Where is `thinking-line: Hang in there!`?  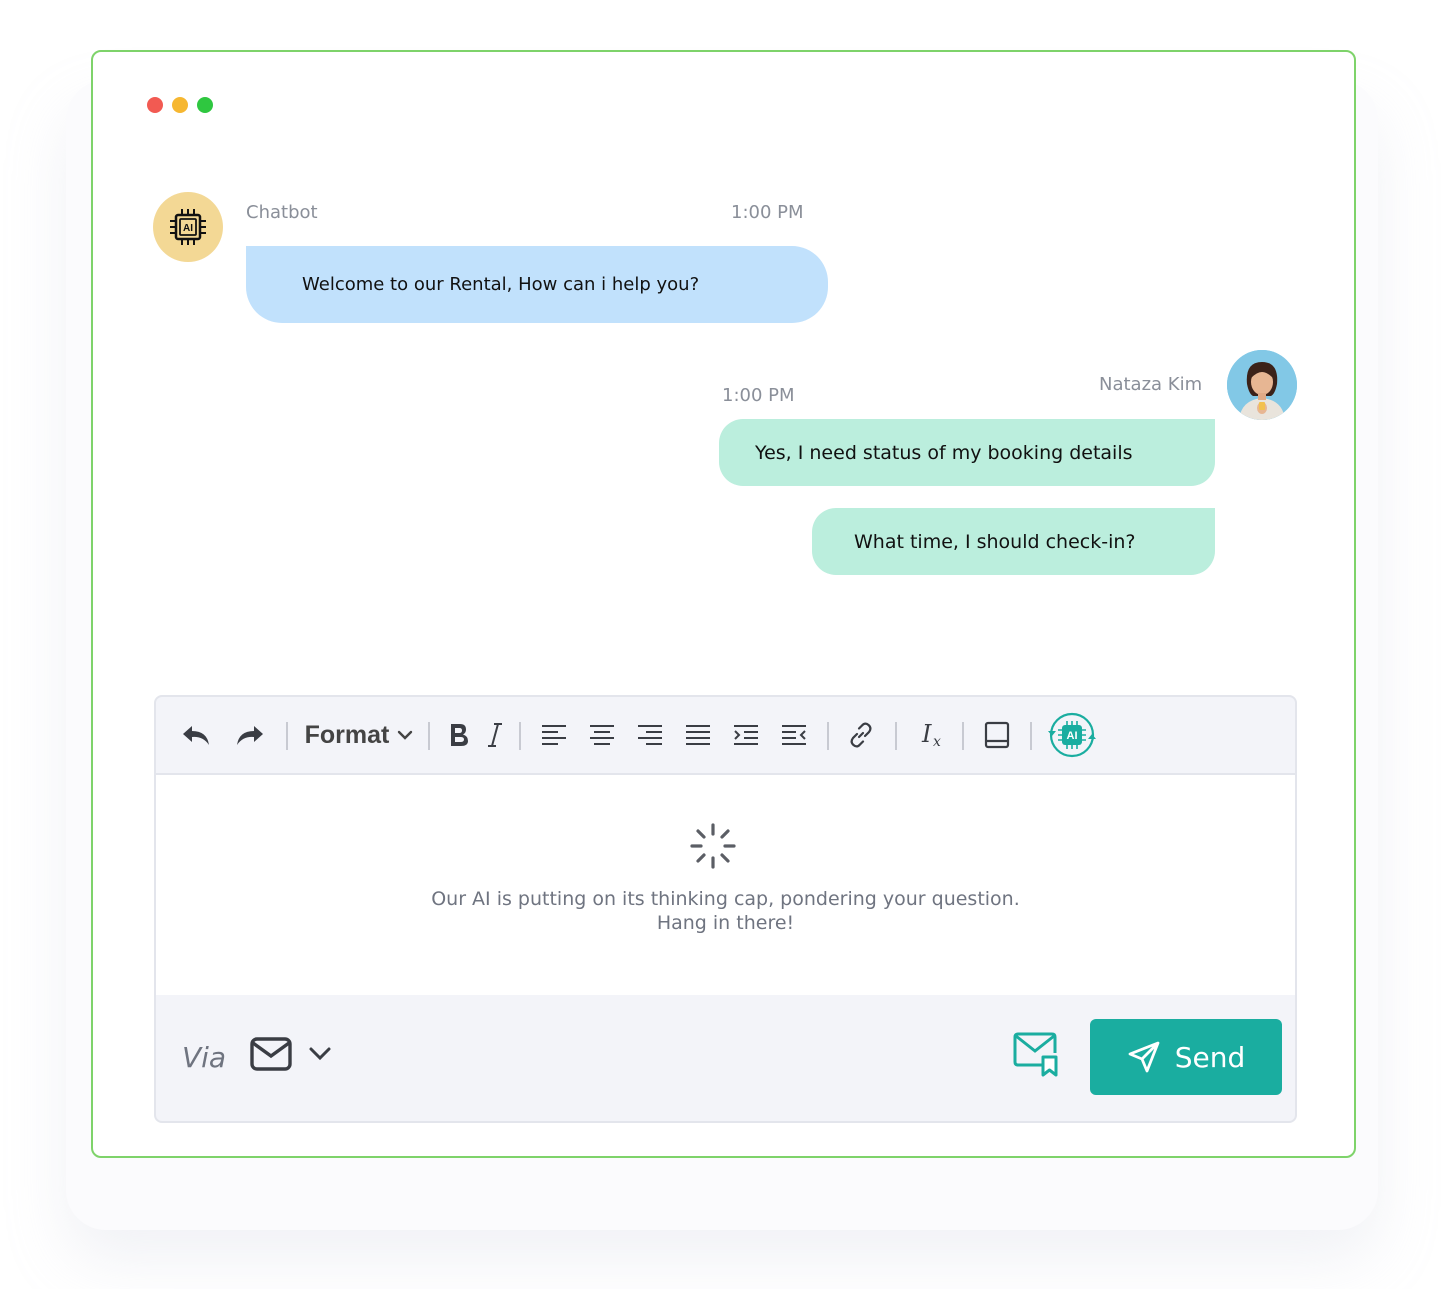 thinking-line: Hang in there! is located at coordinates (725, 923).